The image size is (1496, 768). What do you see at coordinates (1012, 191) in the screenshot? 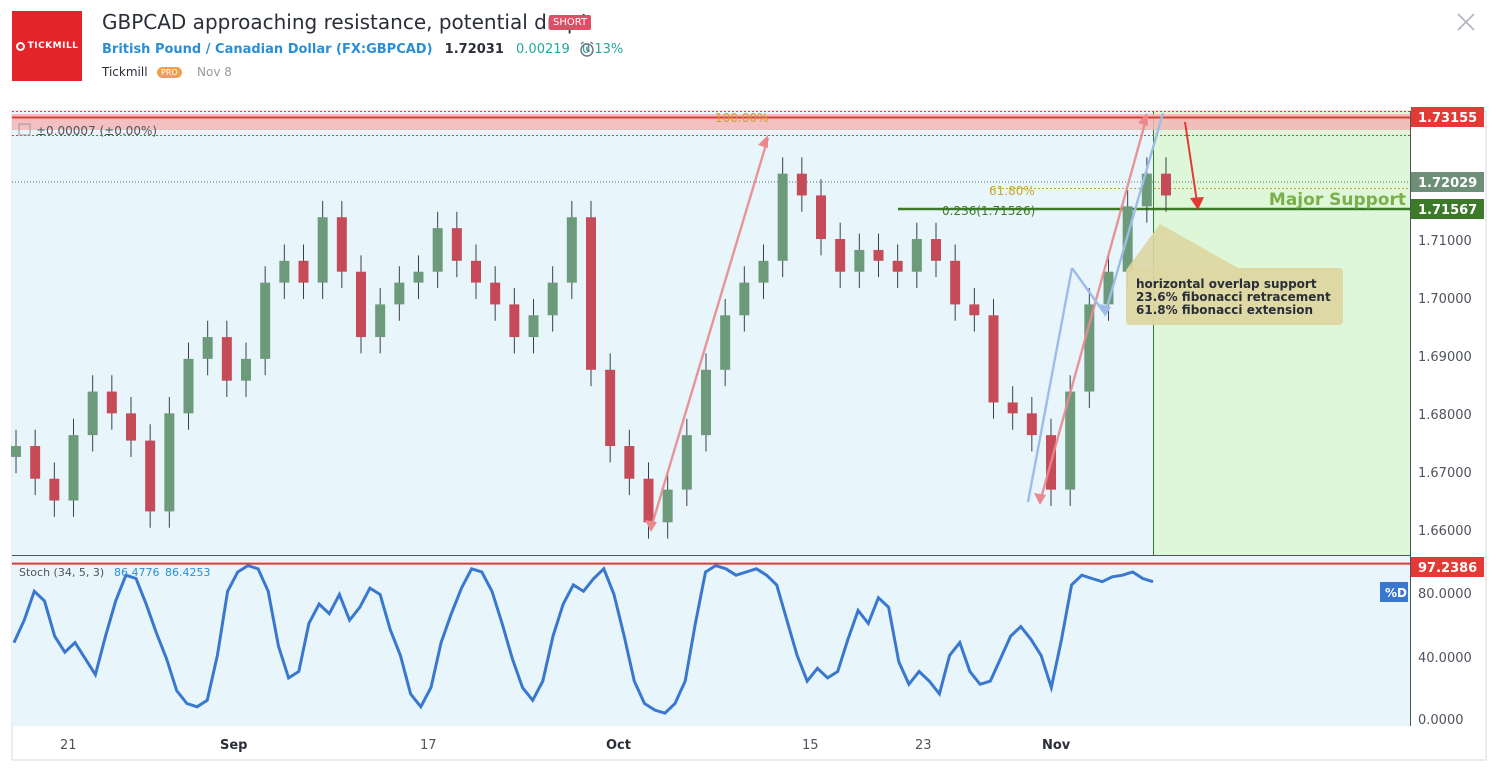
I see `fib-618-label: 61.80%` at bounding box center [1012, 191].